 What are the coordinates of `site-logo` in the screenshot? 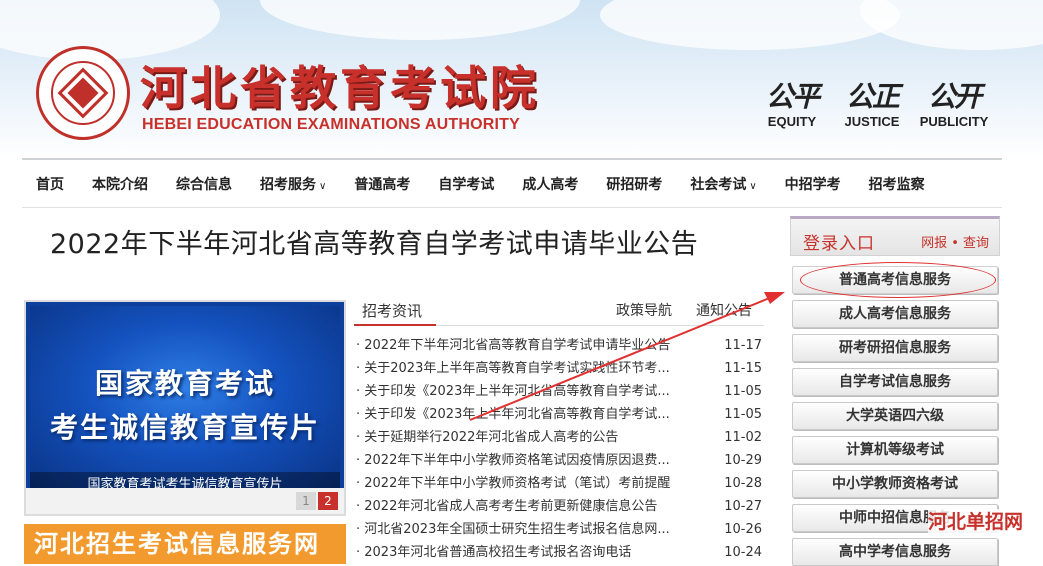 It's located at (83, 93).